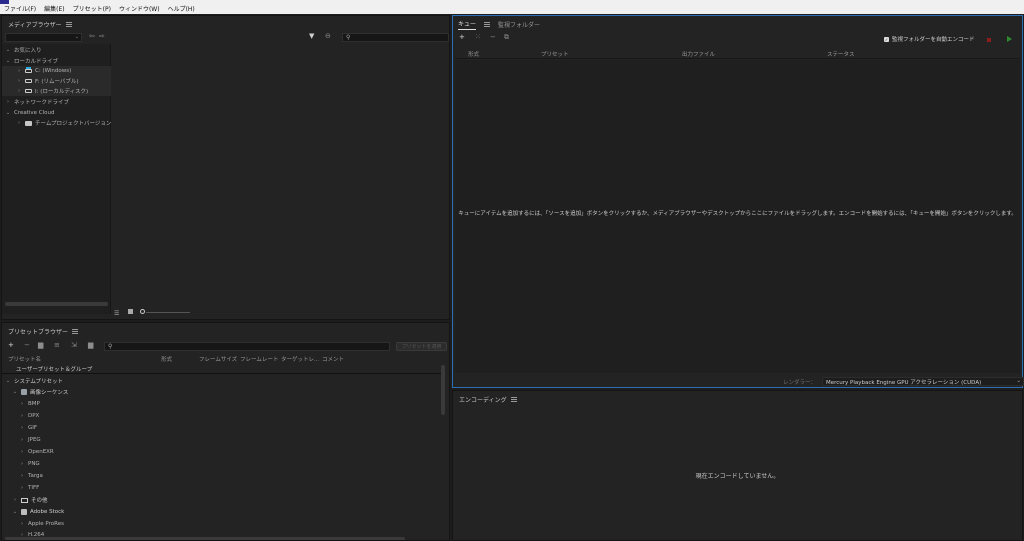  Describe the element at coordinates (142, 311) in the screenshot. I see `zoom-slider-handle` at that location.